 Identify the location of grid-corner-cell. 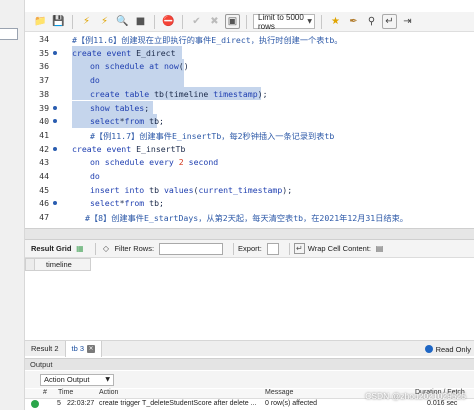
(30, 264).